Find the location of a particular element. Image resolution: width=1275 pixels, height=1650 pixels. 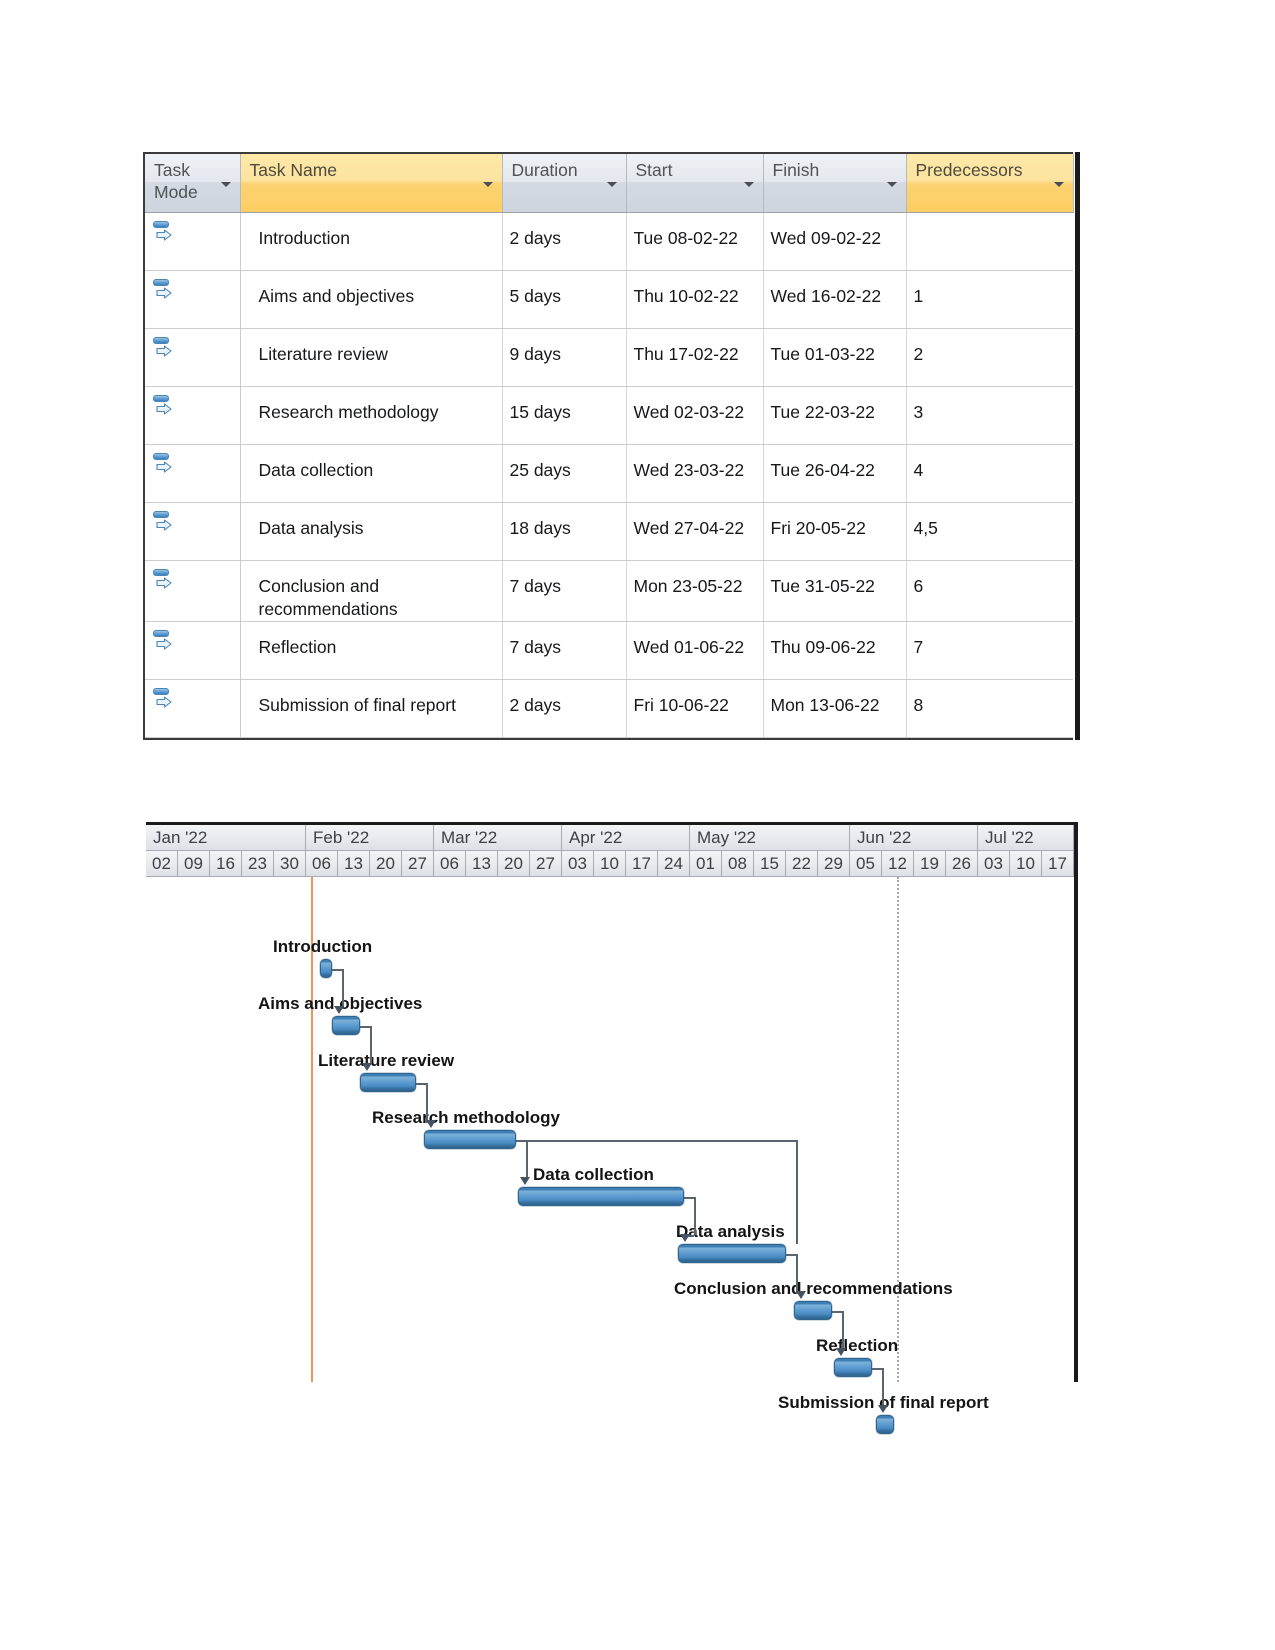

cell-task-name: Literature review is located at coordinates (371, 357).